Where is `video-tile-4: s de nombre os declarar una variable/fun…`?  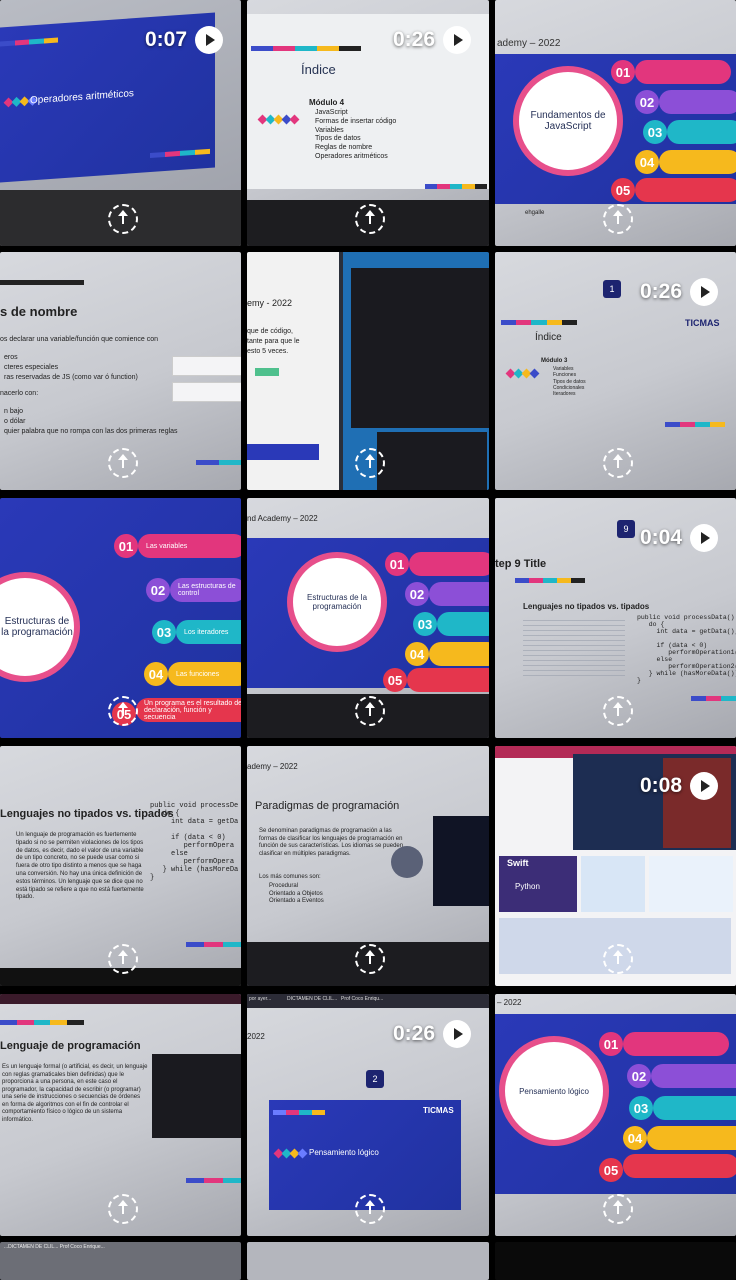 video-tile-4: s de nombre os declarar una variable/fun… is located at coordinates (120, 371).